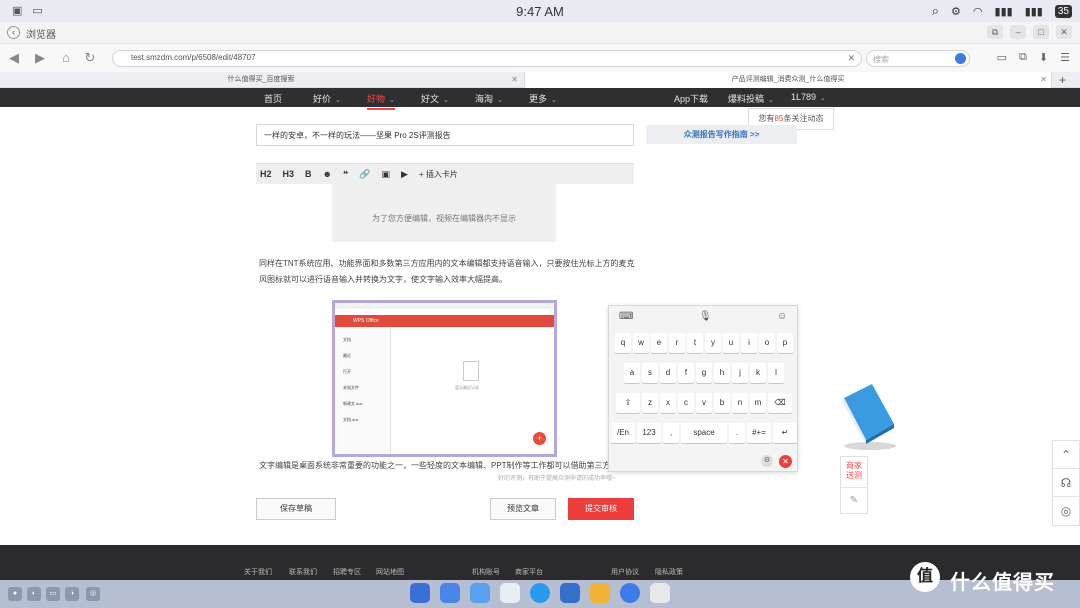 This screenshot has height=608, width=1080. What do you see at coordinates (1066, 455) in the screenshot?
I see `back-to-top-icon: ⌃` at bounding box center [1066, 455].